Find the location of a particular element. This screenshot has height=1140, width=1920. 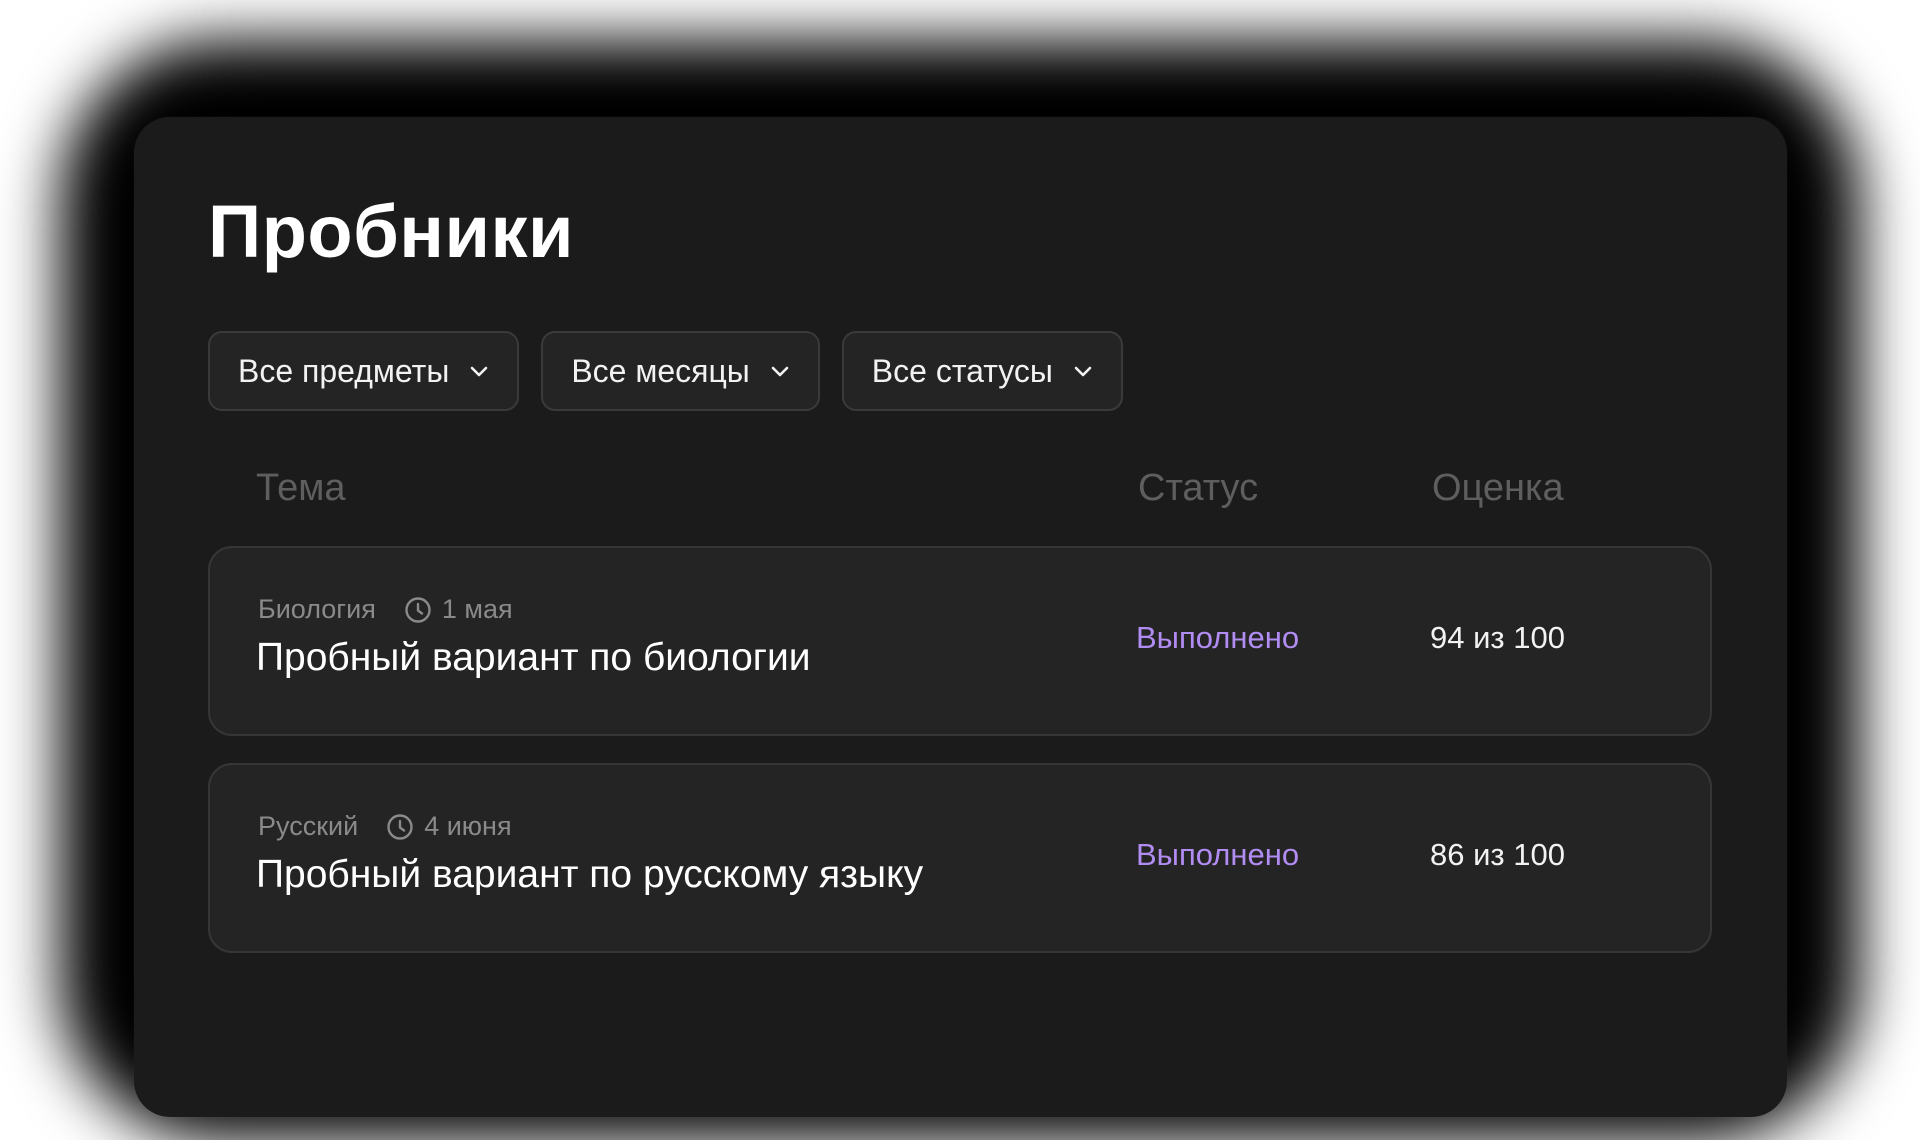

subject-filter-dropdown: Все предметы is located at coordinates (364, 371).